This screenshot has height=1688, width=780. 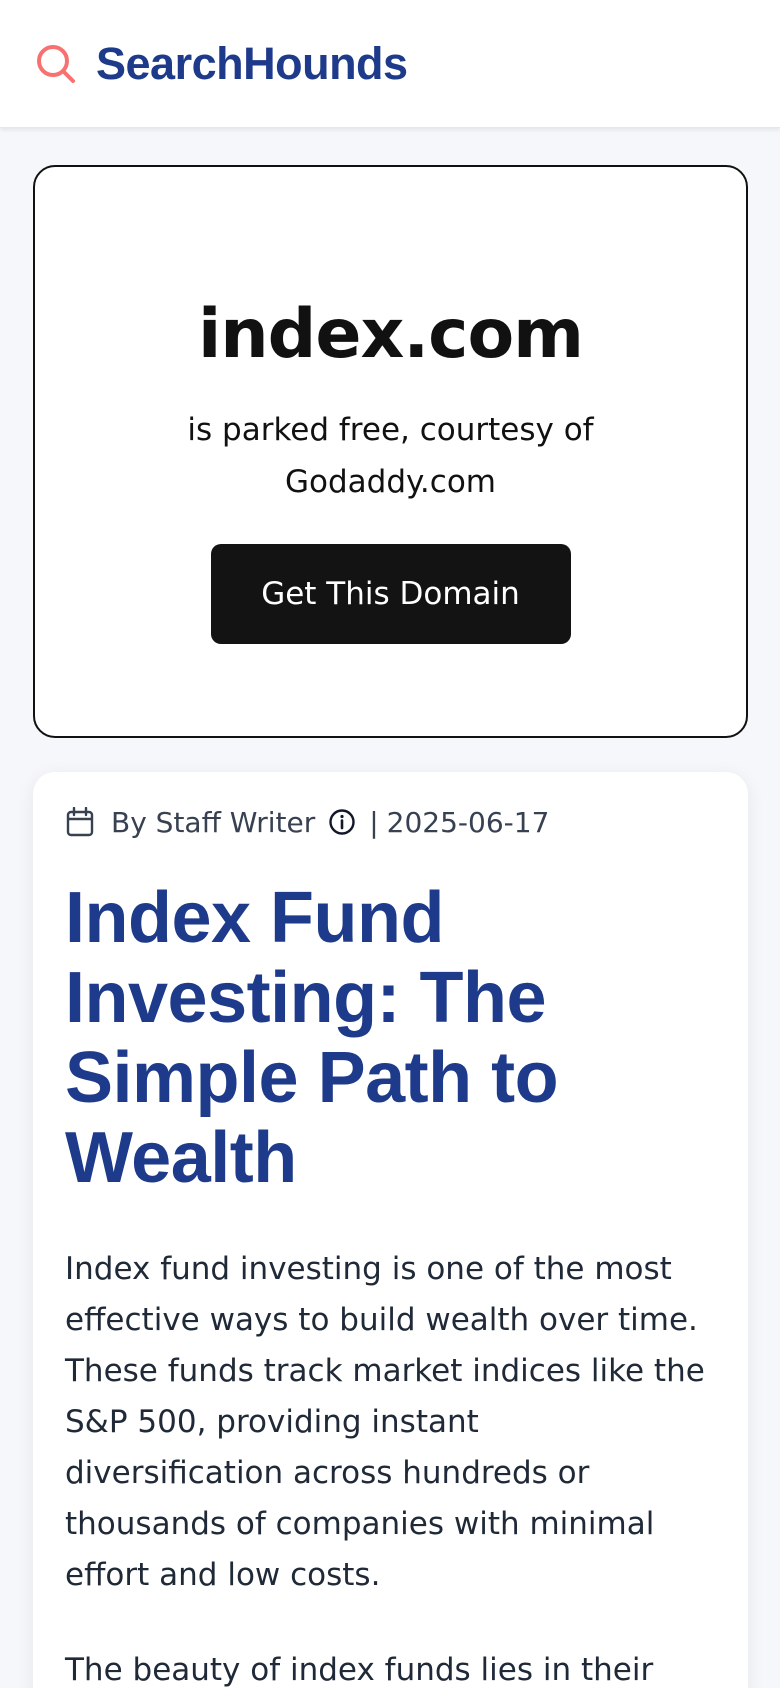 I want to click on article-paragraph: The beauty of index funds lies in their, so click(x=359, y=1670).